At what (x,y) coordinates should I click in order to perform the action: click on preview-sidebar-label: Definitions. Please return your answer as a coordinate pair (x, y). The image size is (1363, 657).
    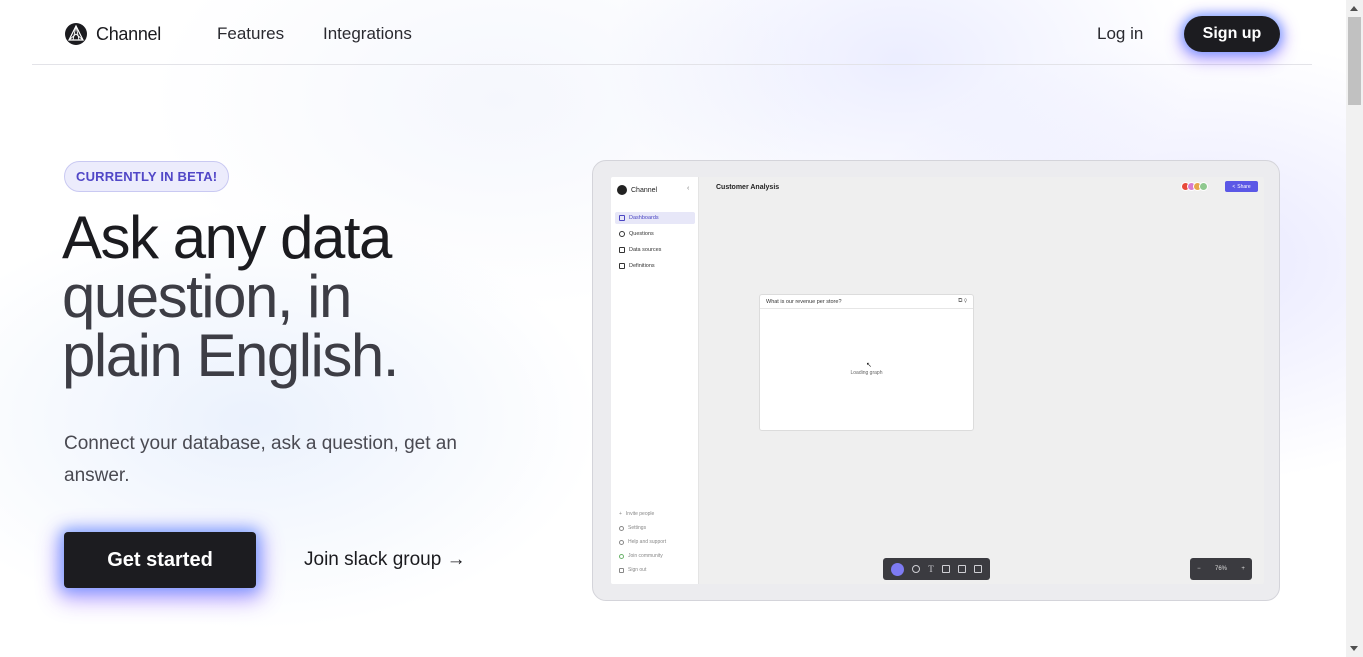
    Looking at the image, I should click on (642, 266).